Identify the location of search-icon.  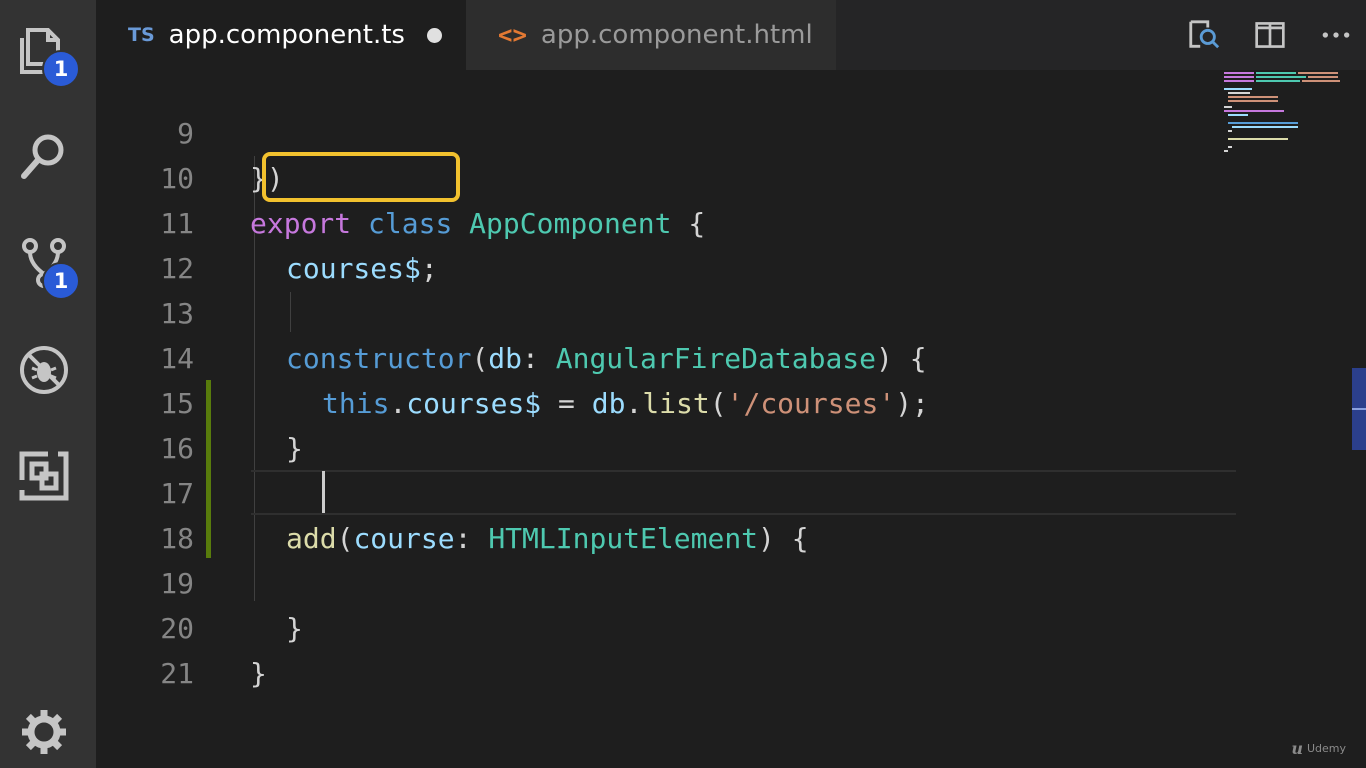
(42, 156).